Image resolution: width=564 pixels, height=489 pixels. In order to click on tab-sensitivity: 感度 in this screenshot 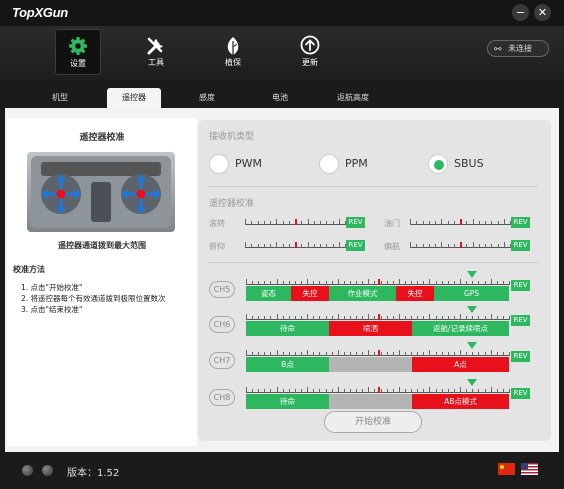, I will do `click(207, 98)`.